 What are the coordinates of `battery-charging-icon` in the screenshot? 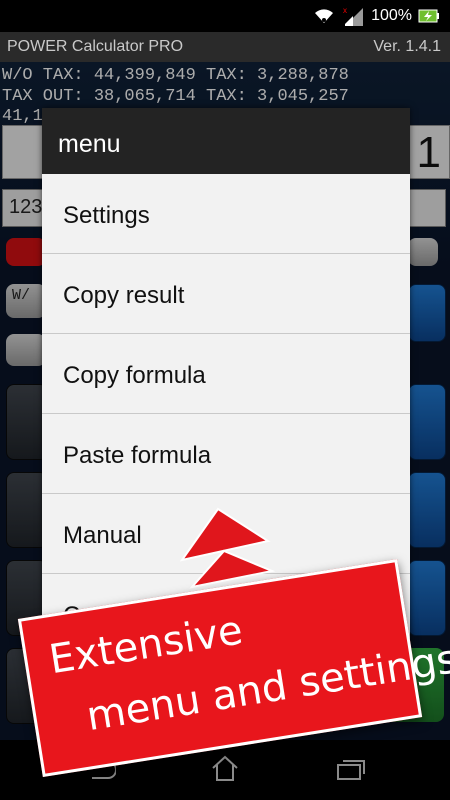 It's located at (428, 16).